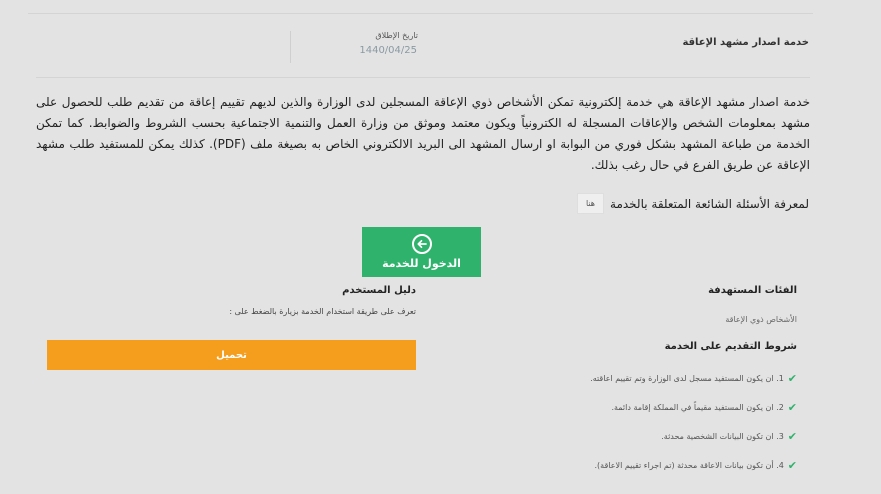 The image size is (881, 494). Describe the element at coordinates (423, 77) in the screenshot. I see `header-divider` at that location.